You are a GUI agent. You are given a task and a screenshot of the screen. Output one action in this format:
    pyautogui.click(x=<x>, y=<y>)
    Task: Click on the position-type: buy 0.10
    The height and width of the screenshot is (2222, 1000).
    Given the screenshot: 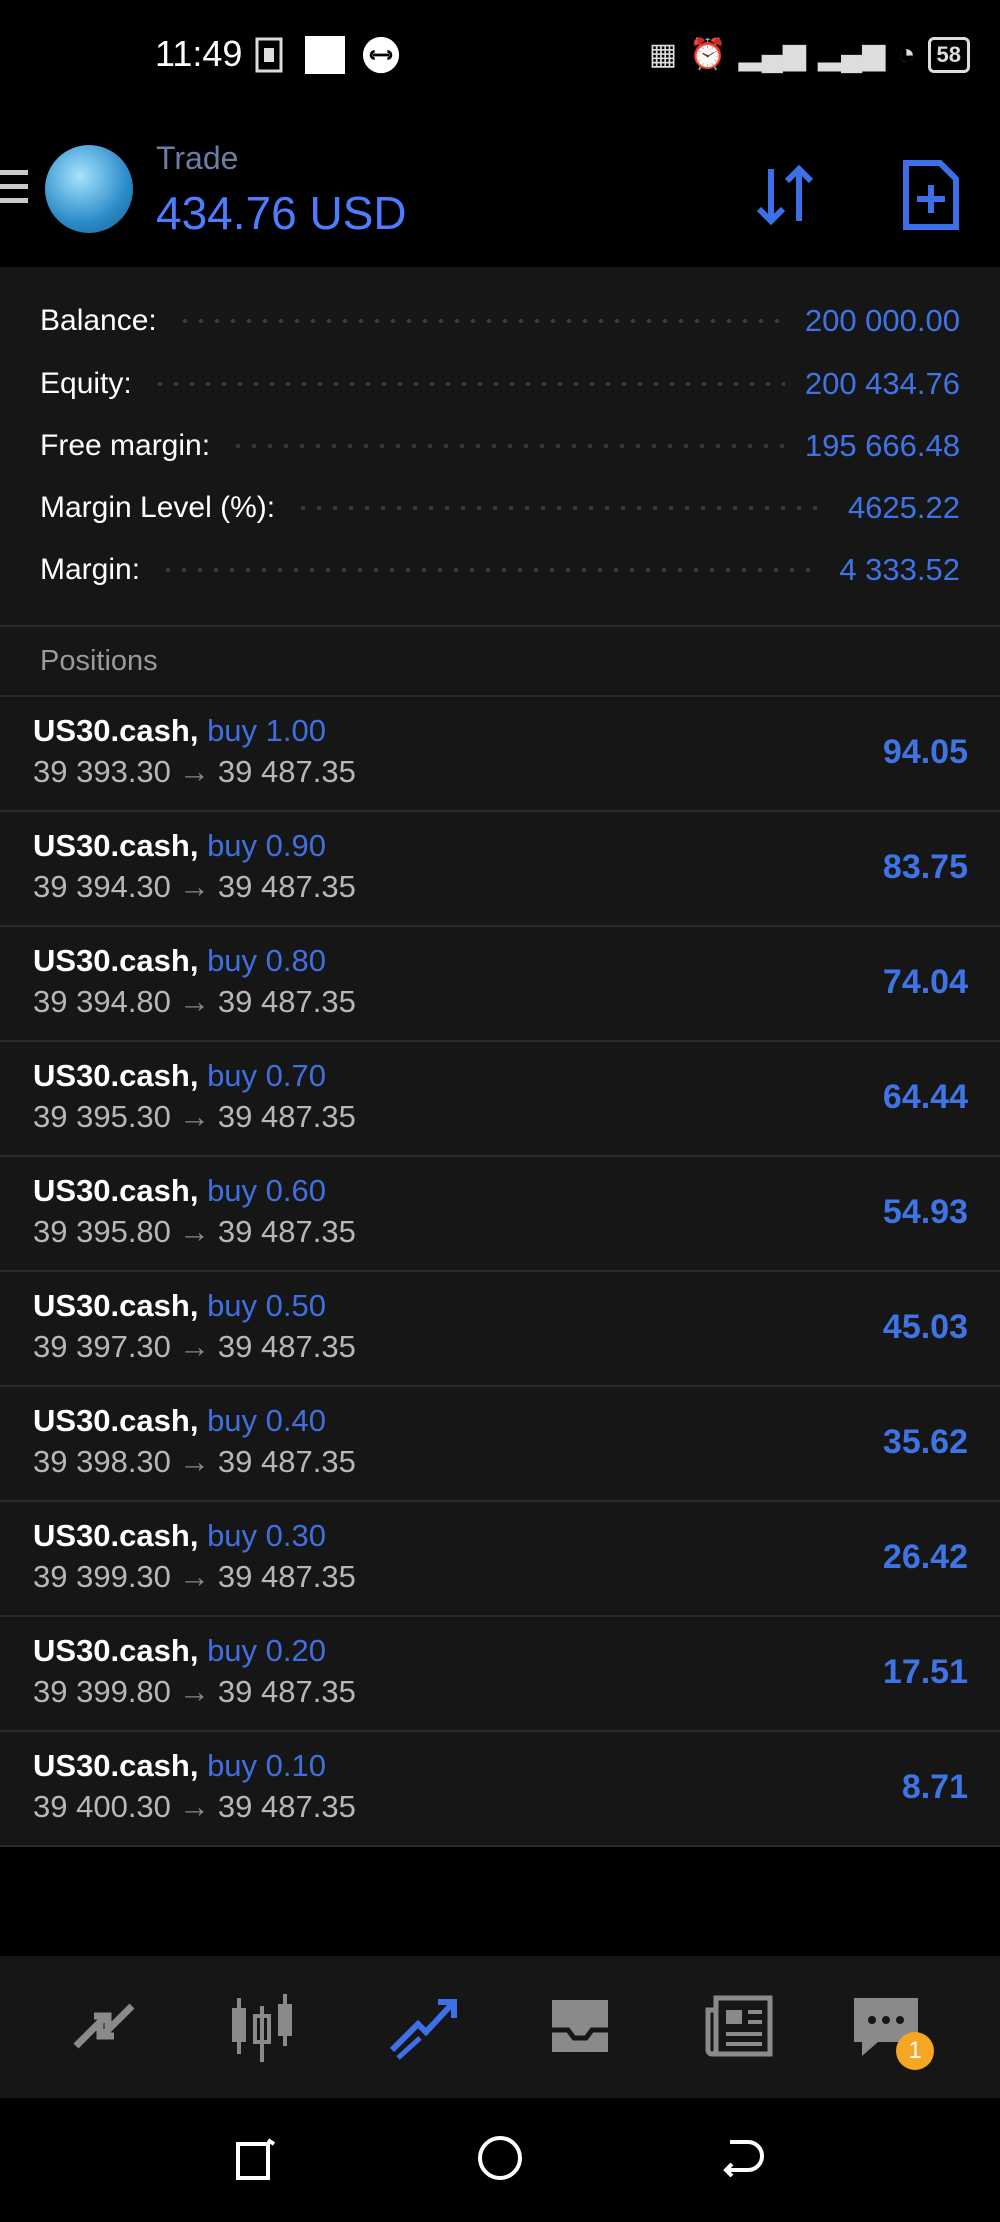 What is the action you would take?
    pyautogui.click(x=266, y=1765)
    